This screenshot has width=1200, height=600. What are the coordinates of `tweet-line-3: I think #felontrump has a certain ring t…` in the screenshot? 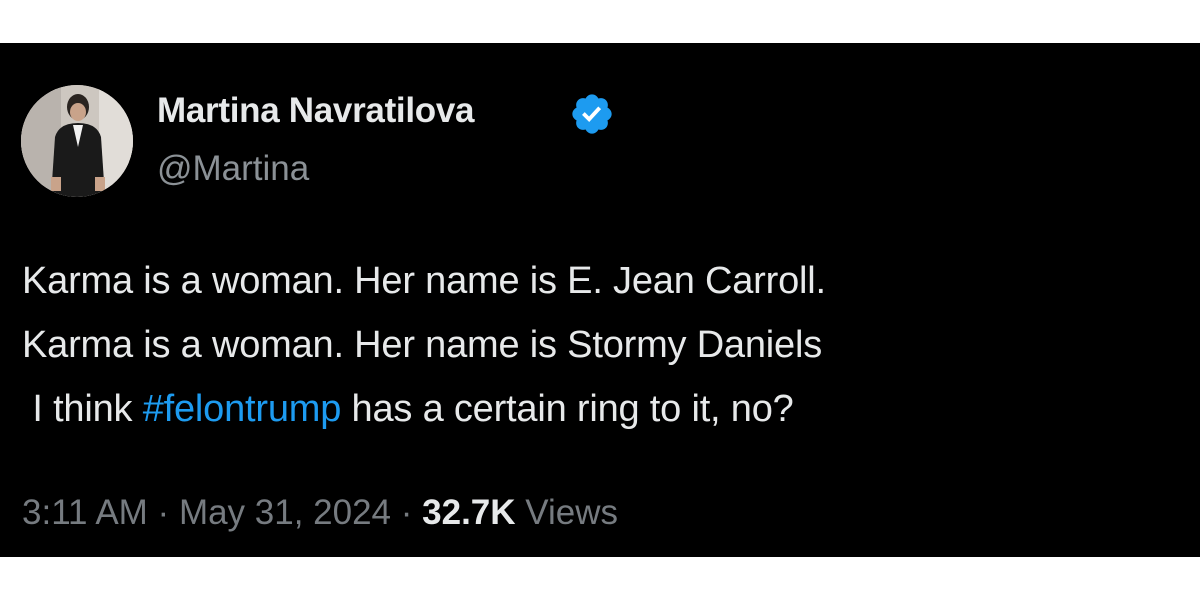 It's located at (602, 409).